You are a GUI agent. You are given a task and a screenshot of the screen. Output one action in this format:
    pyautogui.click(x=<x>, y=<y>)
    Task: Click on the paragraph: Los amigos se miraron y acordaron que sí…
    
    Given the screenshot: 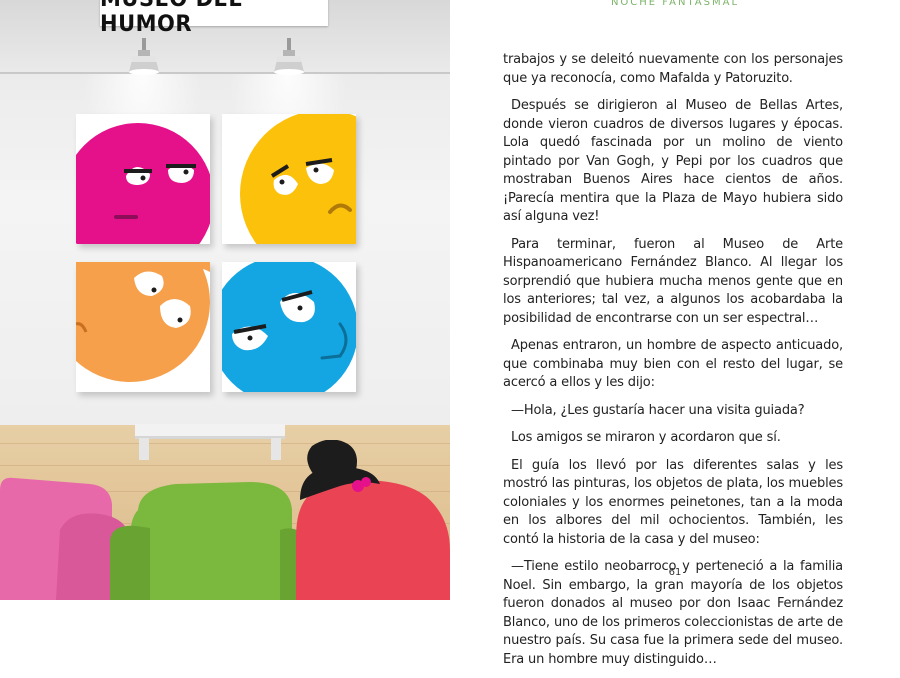 What is the action you would take?
    pyautogui.click(x=646, y=437)
    